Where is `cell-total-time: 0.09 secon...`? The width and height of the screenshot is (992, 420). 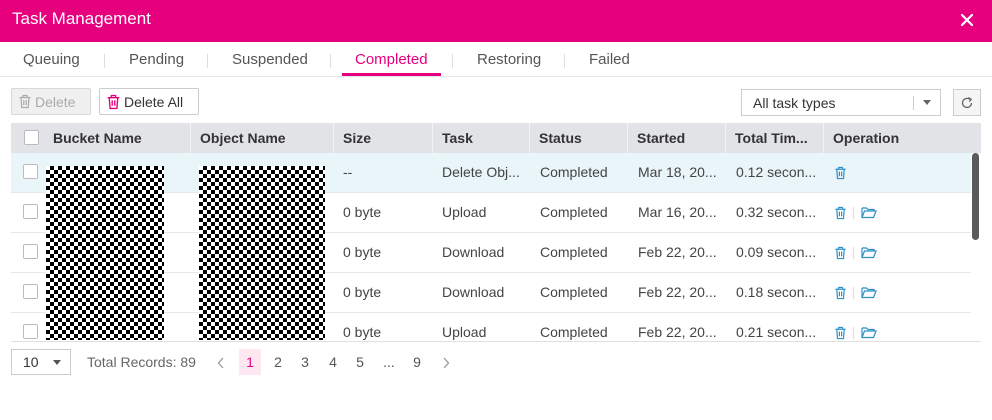 cell-total-time: 0.09 secon... is located at coordinates (776, 252).